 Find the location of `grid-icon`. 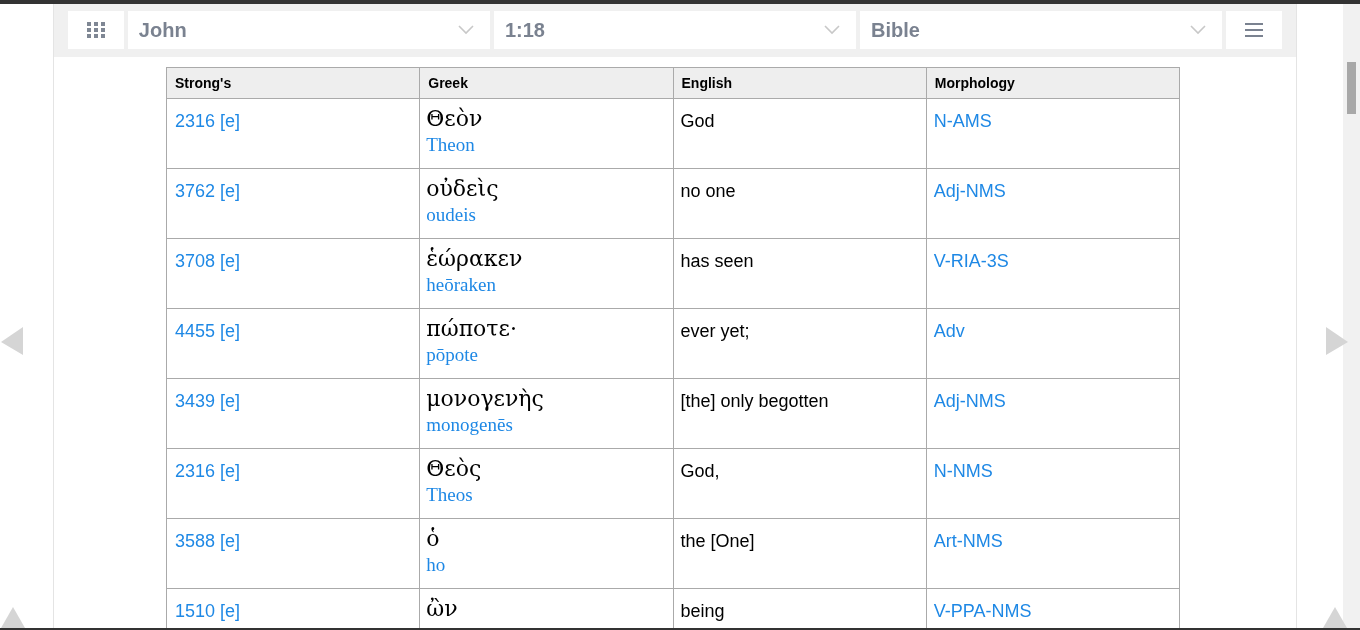

grid-icon is located at coordinates (95, 29).